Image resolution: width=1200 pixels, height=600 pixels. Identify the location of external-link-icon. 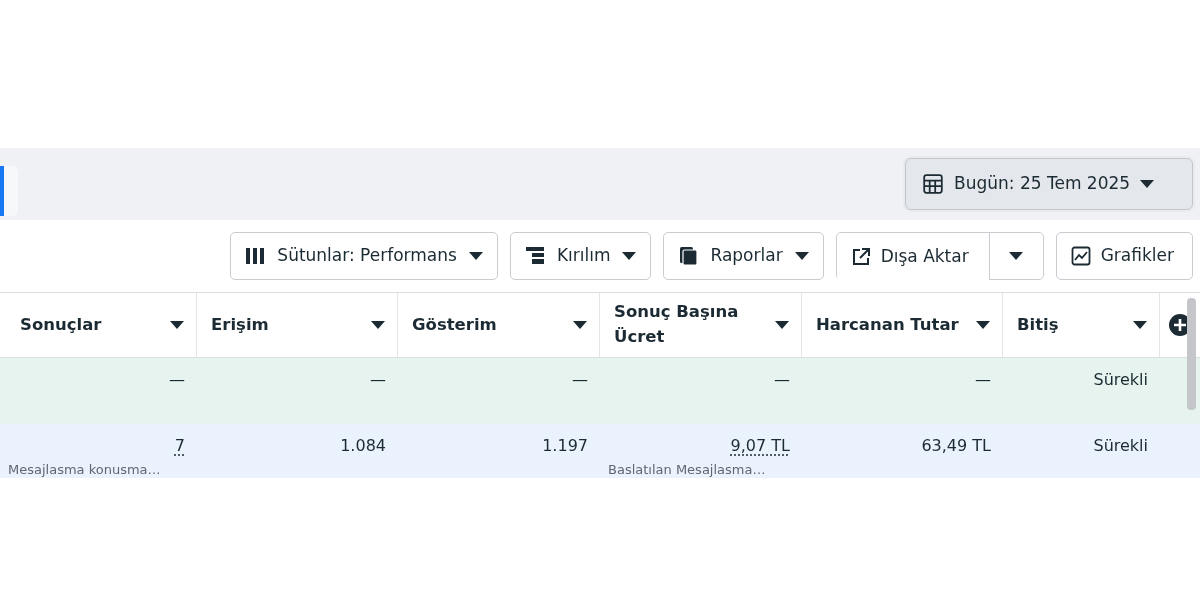
(860, 257).